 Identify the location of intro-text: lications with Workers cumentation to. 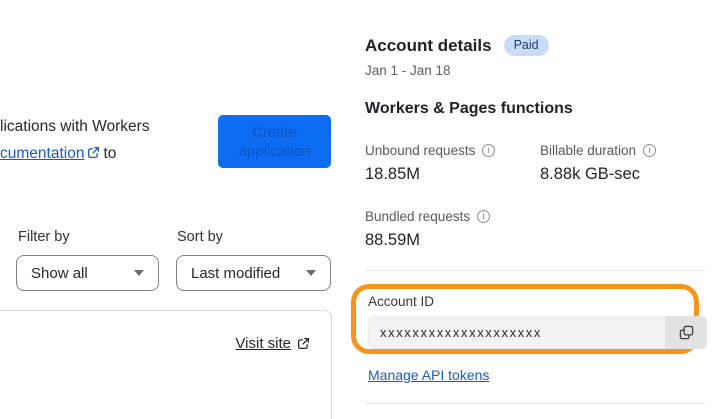
(75, 140).